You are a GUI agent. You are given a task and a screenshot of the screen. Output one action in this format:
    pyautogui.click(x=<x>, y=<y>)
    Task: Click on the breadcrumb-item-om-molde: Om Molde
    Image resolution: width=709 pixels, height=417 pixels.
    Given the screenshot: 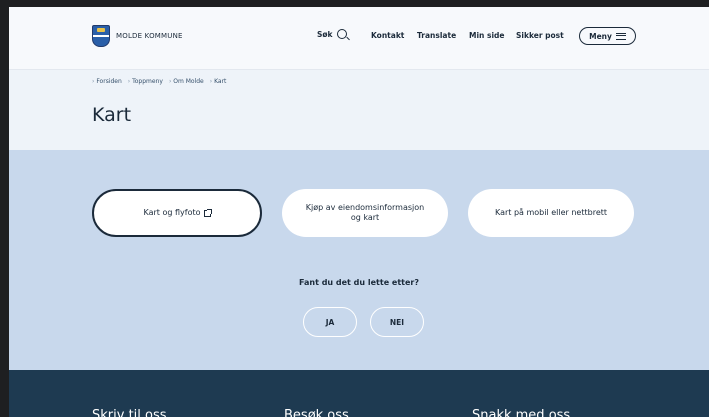 What is the action you would take?
    pyautogui.click(x=186, y=81)
    